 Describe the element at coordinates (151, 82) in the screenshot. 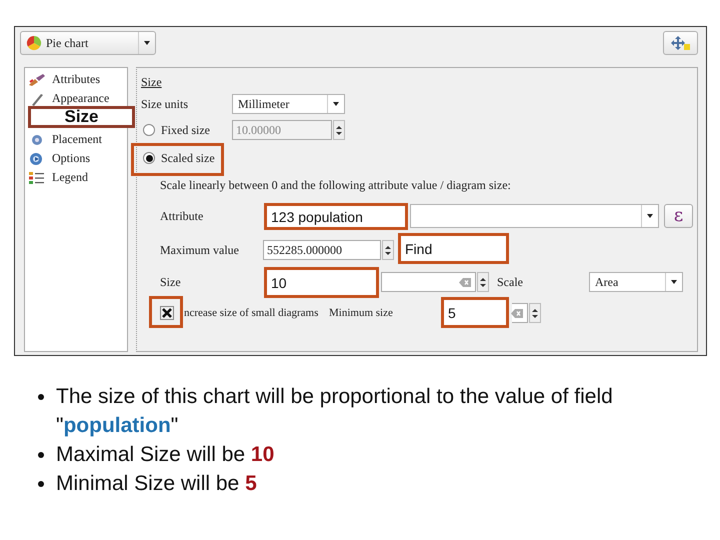

I see `group-title: Size` at that location.